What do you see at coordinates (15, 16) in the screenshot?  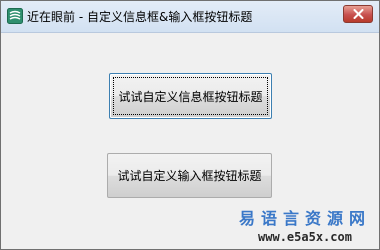 I see `app-logo-icon` at bounding box center [15, 16].